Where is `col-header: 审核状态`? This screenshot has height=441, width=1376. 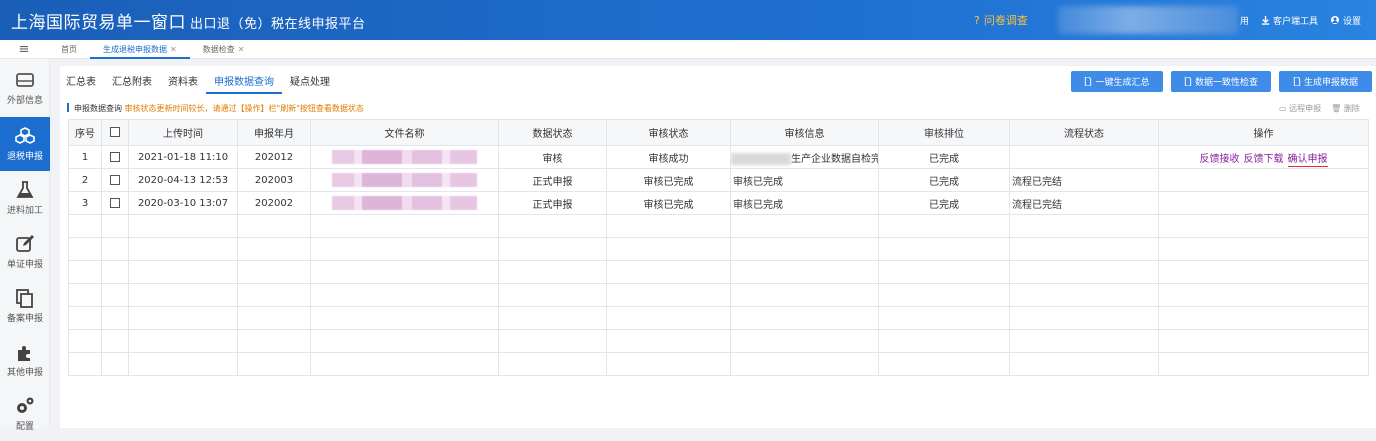
col-header: 审核状态 is located at coordinates (668, 132).